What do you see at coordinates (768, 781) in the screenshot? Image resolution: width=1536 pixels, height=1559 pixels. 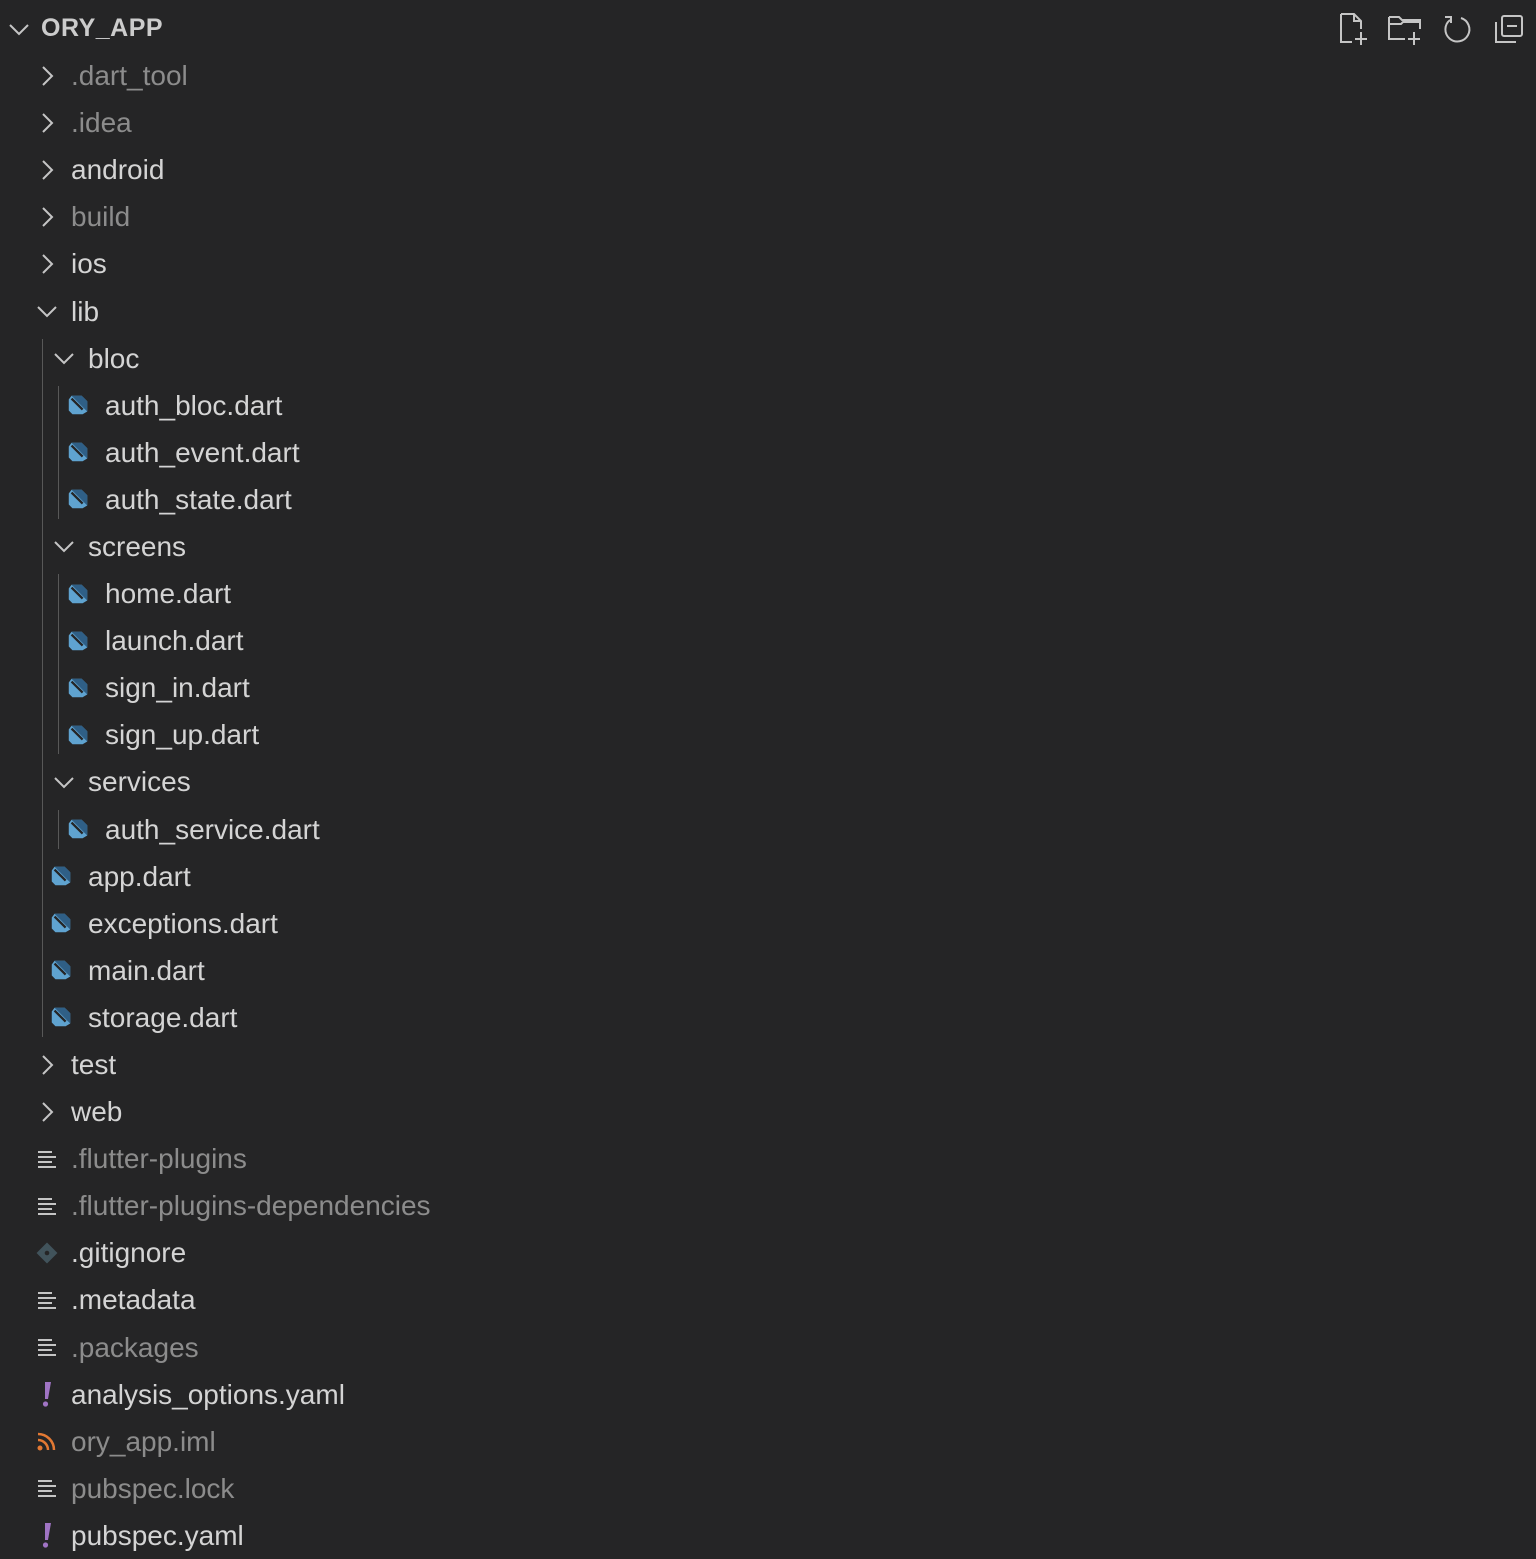 I see `folder-row: services` at bounding box center [768, 781].